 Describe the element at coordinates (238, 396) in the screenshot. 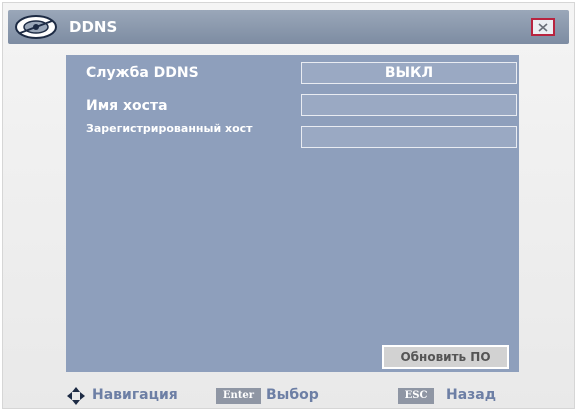

I see `enter-key-badge: Enter` at that location.